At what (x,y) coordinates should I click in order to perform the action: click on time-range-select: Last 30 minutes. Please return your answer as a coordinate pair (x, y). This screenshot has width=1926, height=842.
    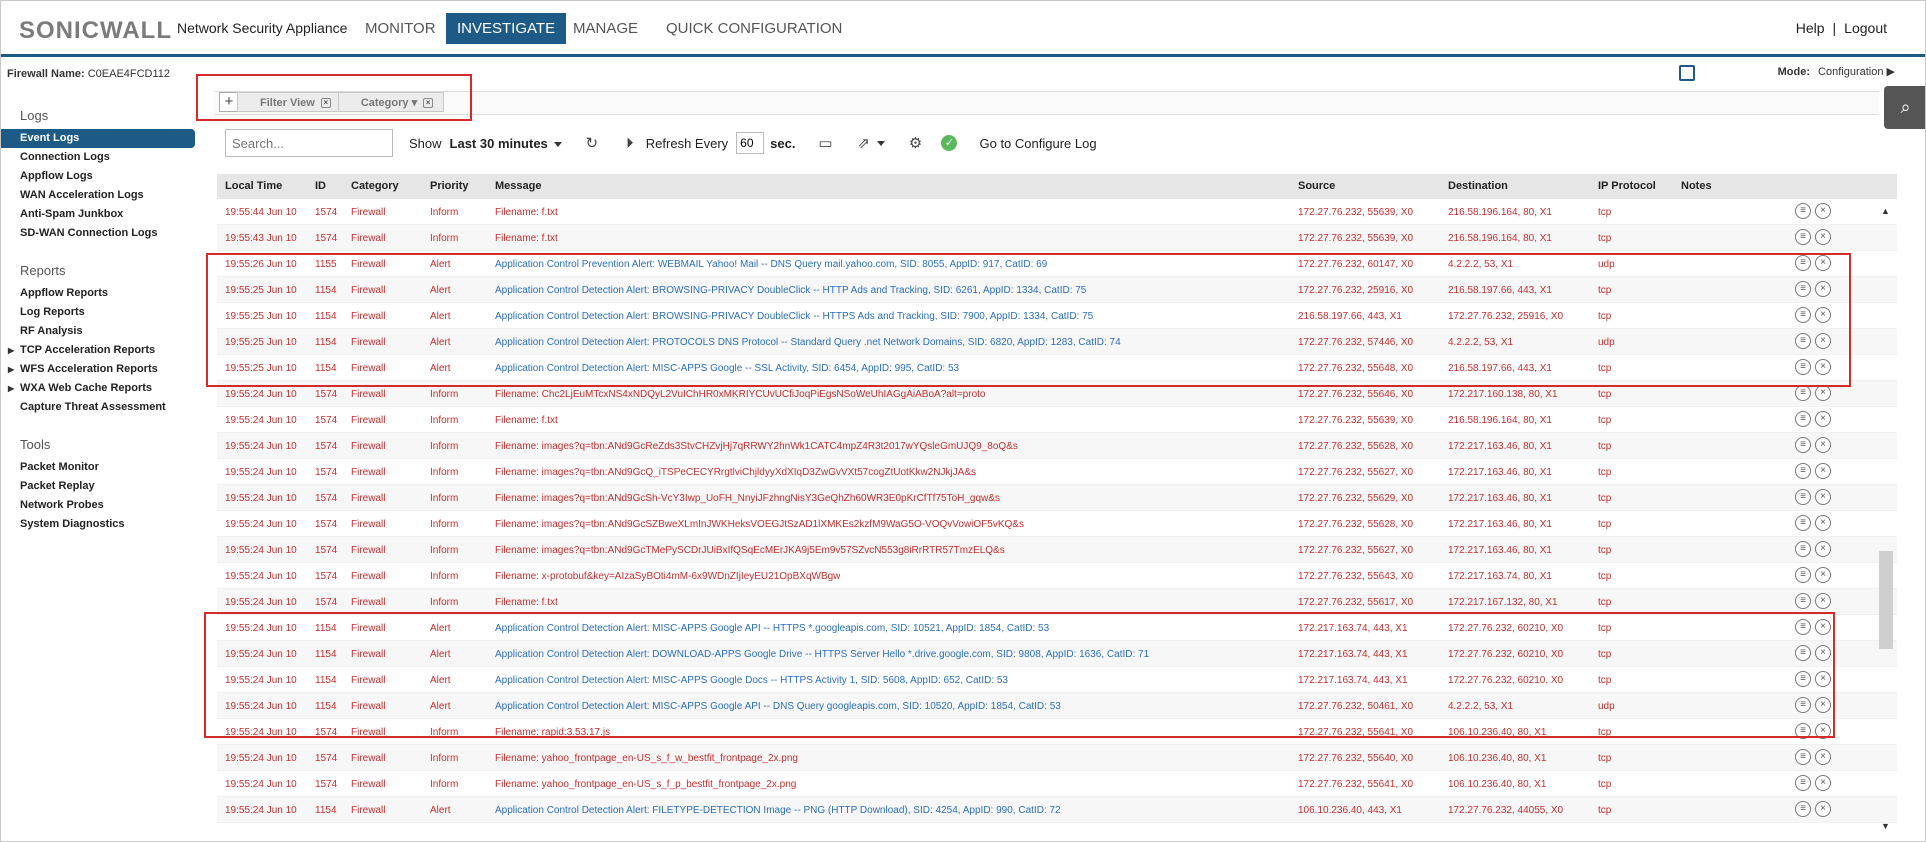
    Looking at the image, I should click on (506, 143).